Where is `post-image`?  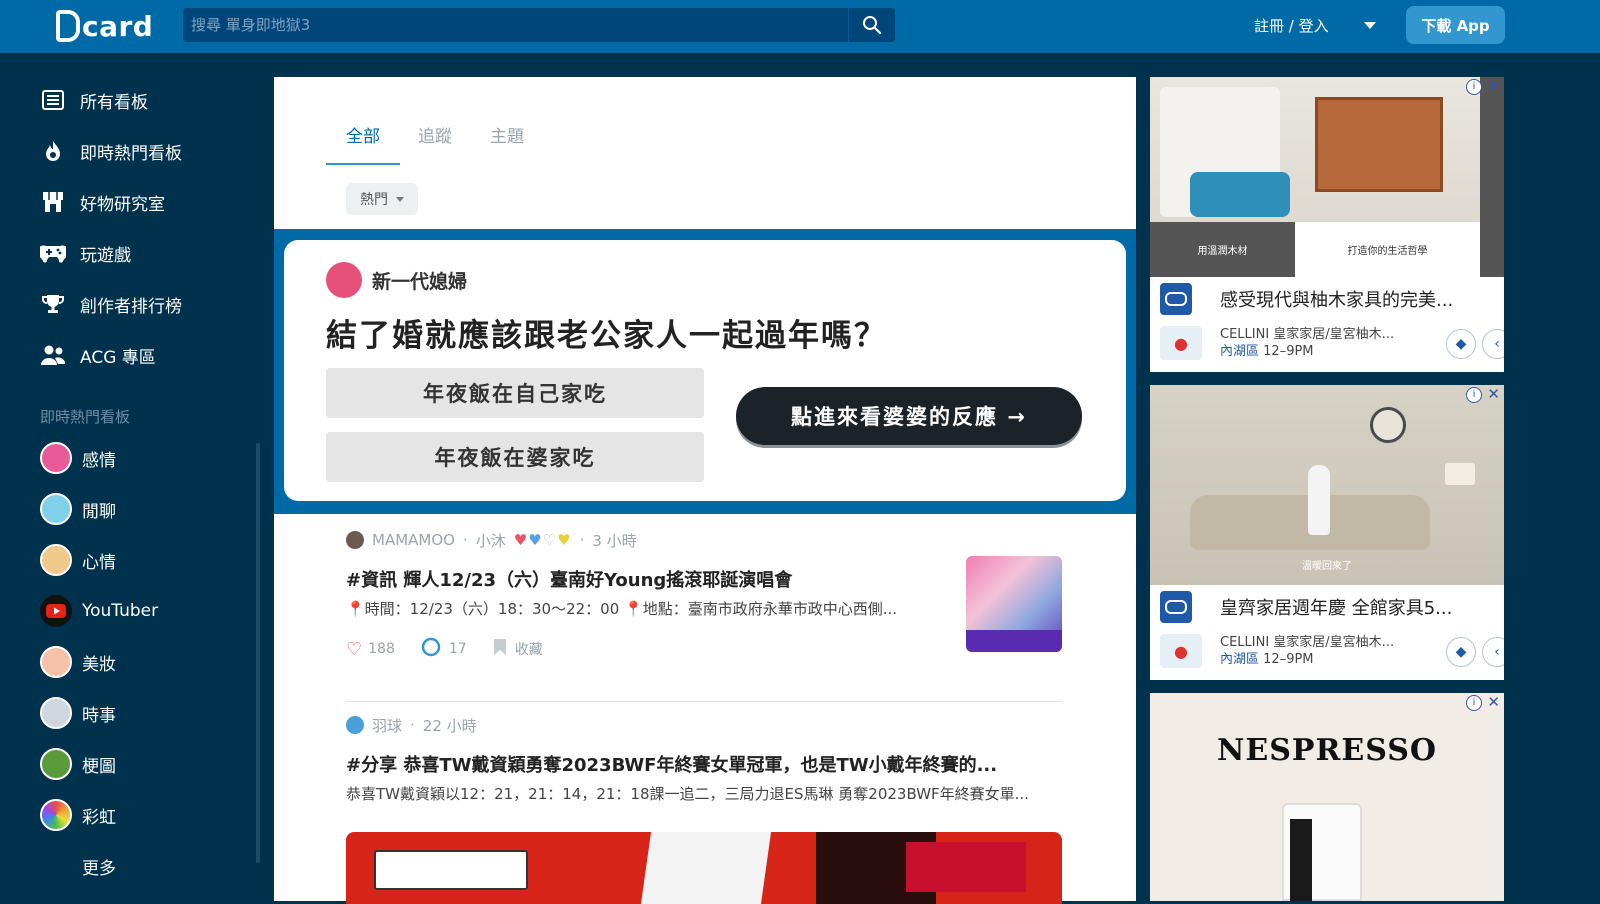 post-image is located at coordinates (704, 868).